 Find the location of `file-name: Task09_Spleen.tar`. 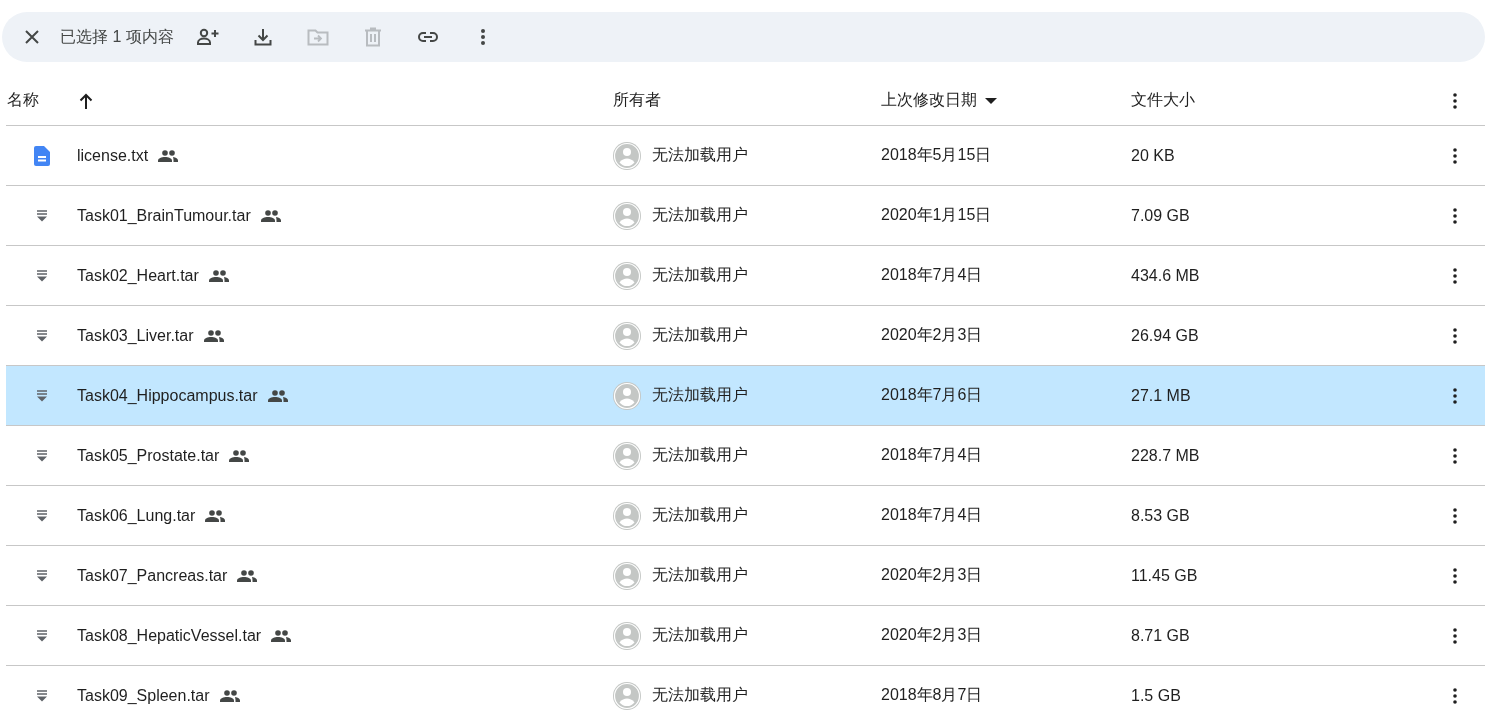

file-name: Task09_Spleen.tar is located at coordinates (143, 695).